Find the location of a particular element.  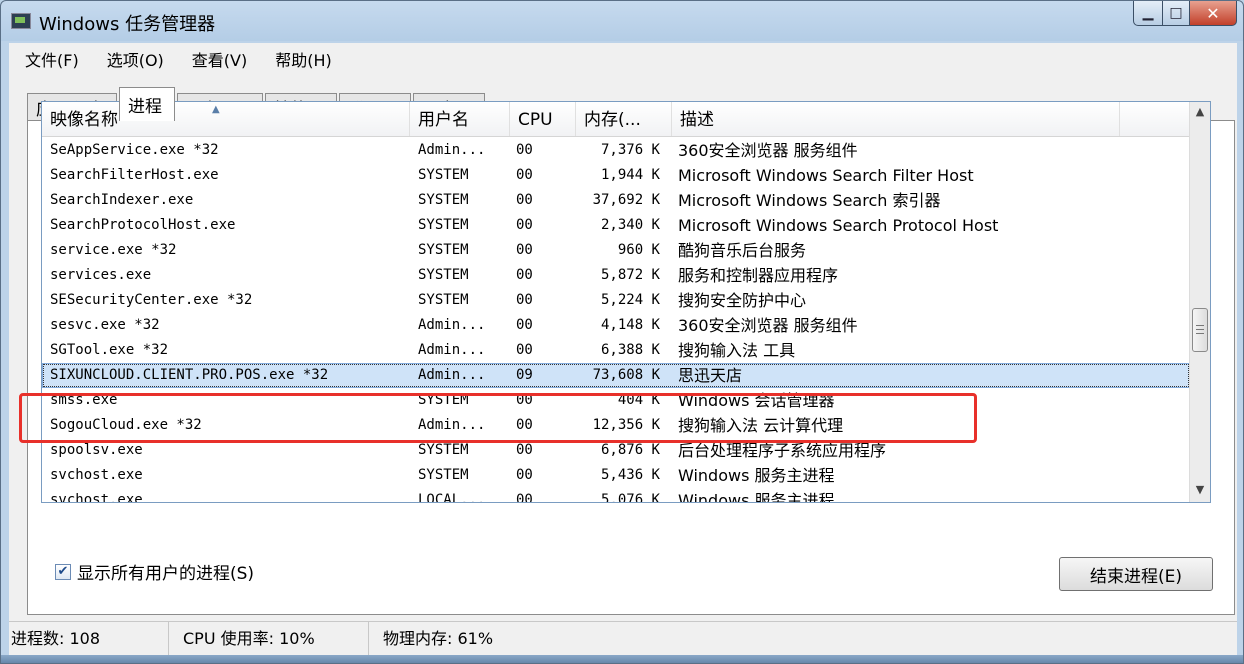

minimize-button: ▁ is located at coordinates (1148, 13).